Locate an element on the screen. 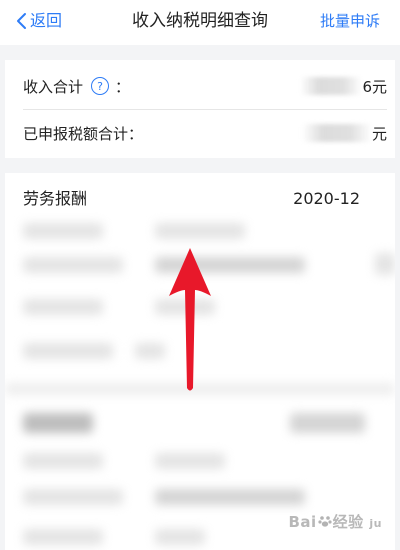  declared-tax-value-text: 元 is located at coordinates (379, 133).